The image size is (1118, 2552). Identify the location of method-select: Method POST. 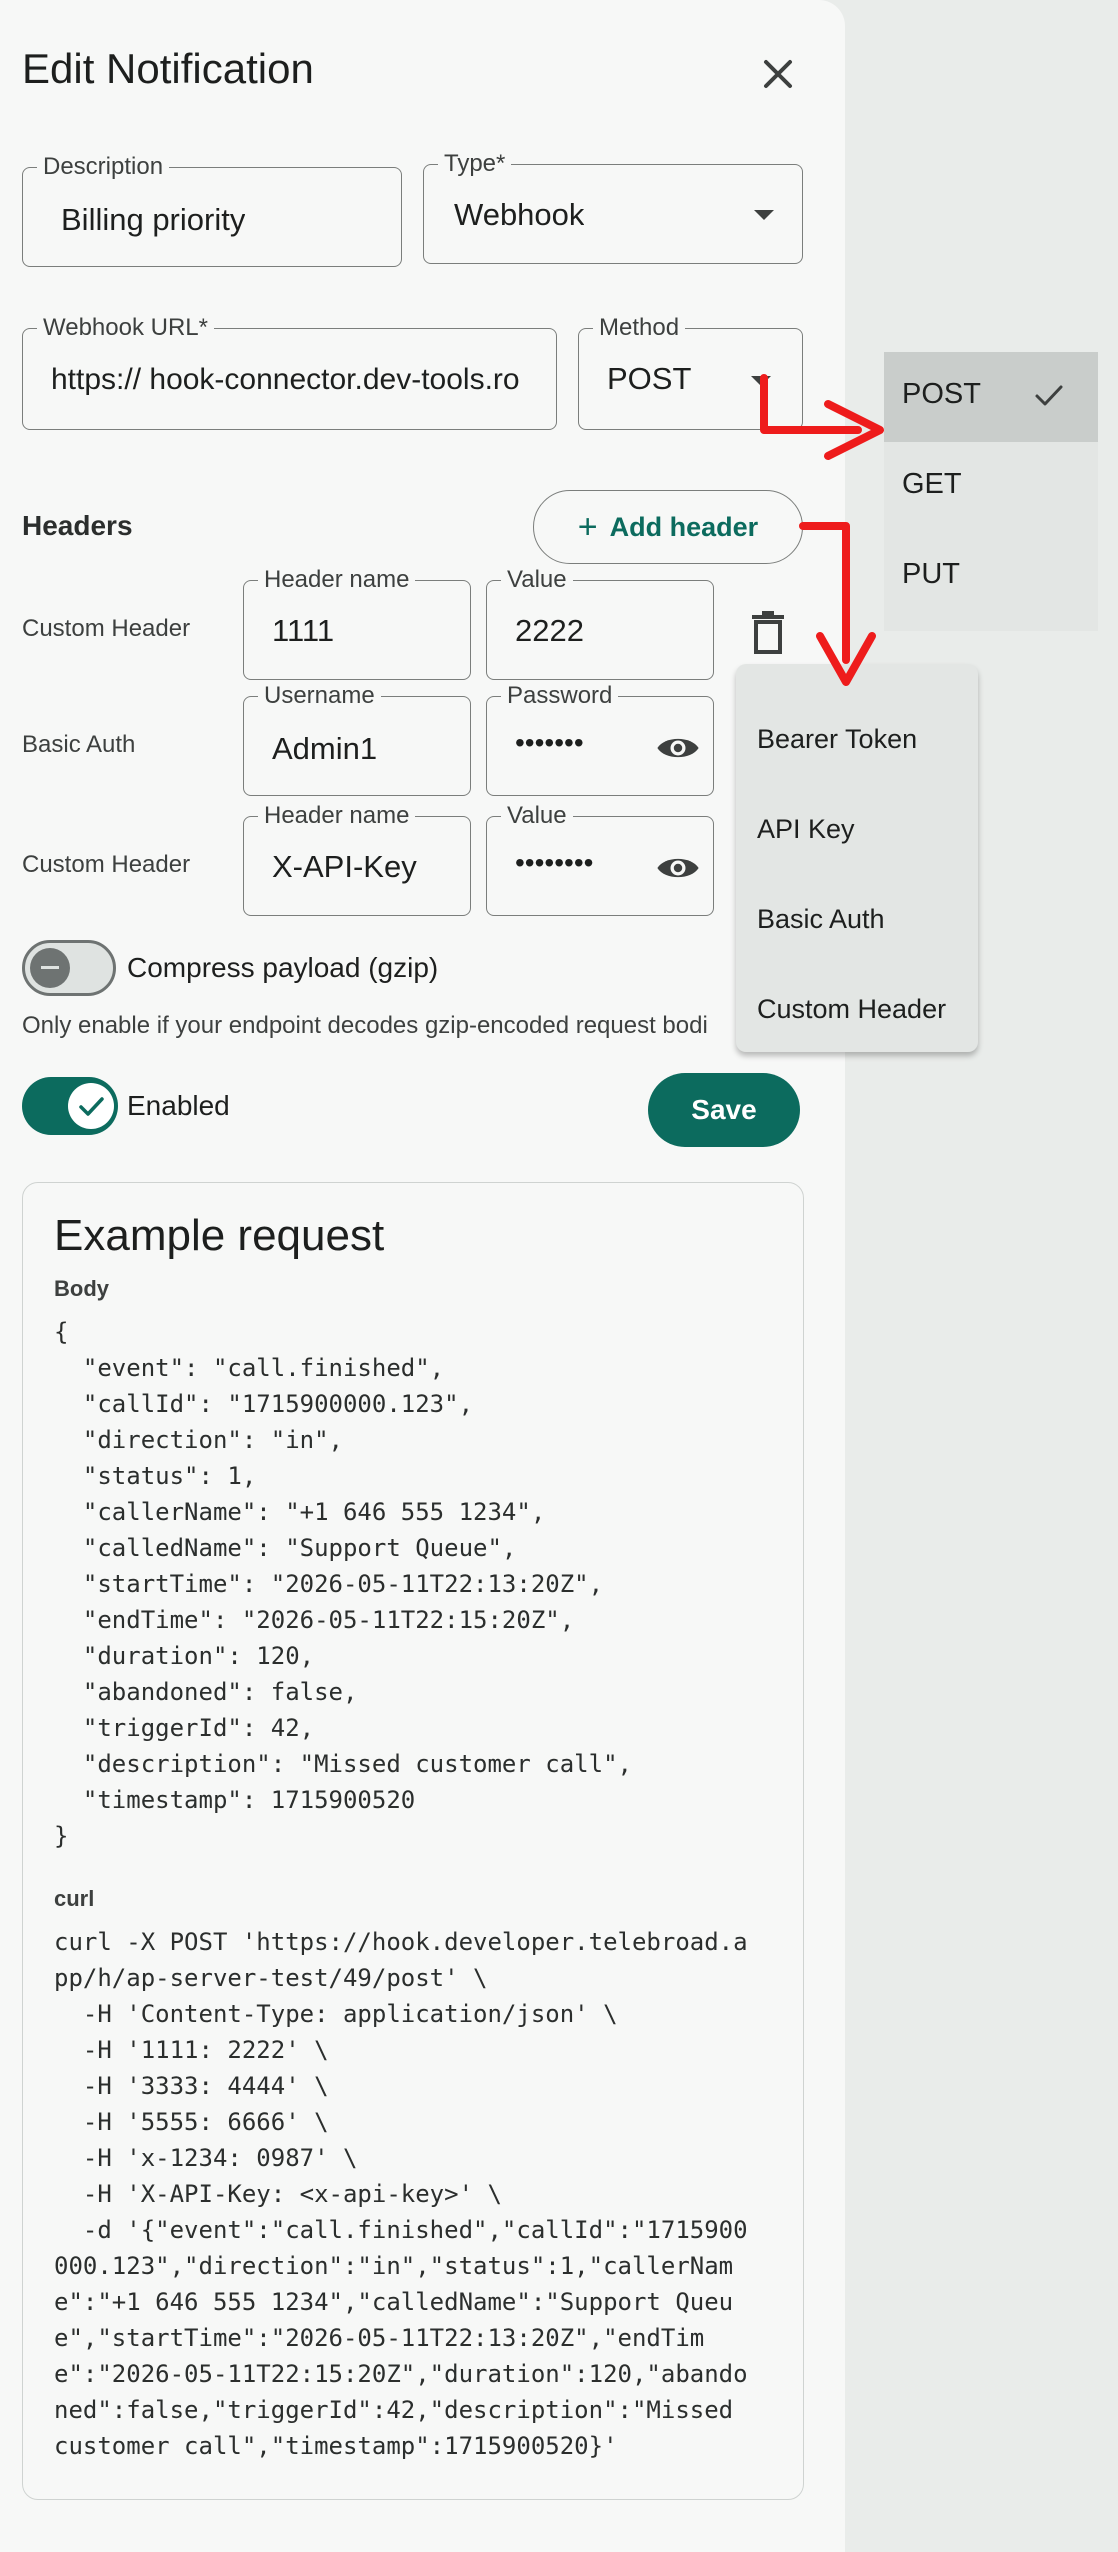
(690, 372).